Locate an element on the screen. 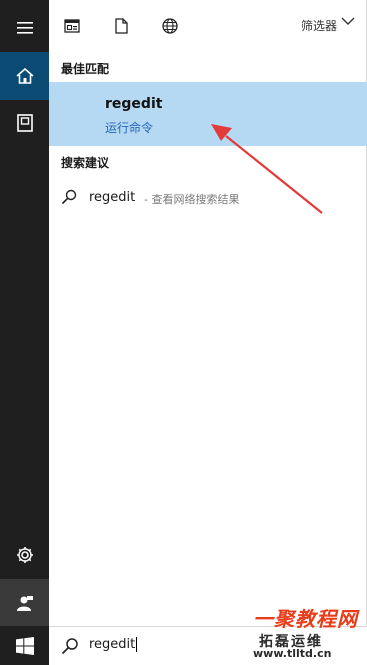 This screenshot has height=665, width=367. results-toolbar: 筛选器 is located at coordinates (208, 26).